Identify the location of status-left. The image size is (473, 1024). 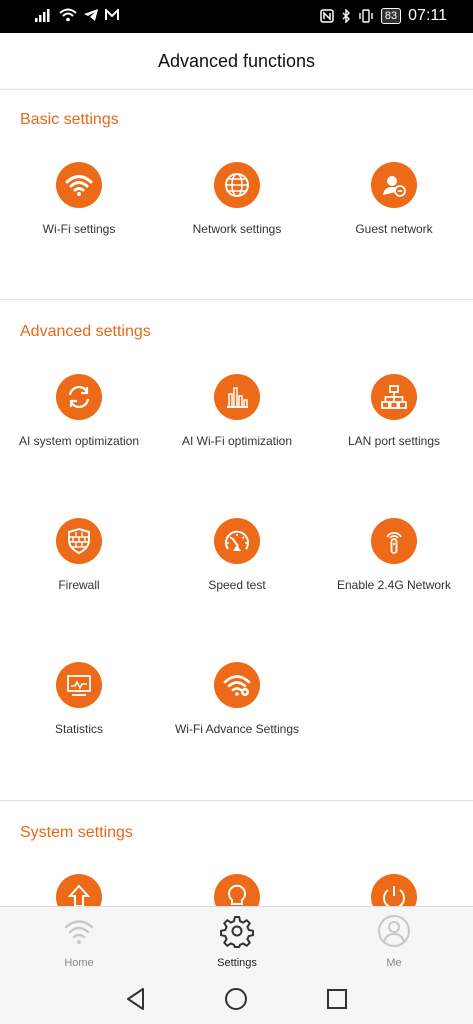
(77, 15).